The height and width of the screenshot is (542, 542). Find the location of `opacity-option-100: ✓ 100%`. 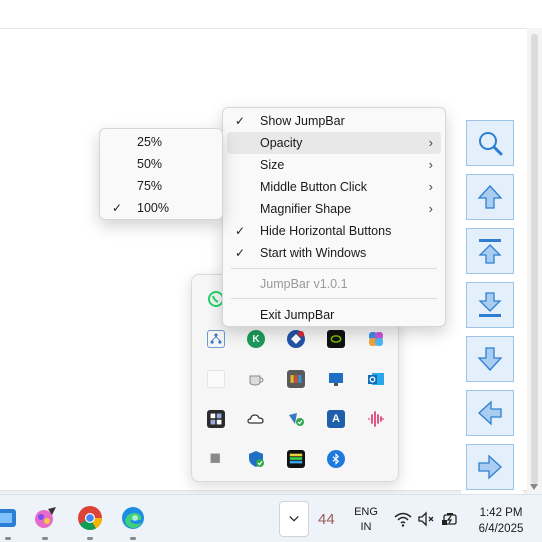

opacity-option-100: ✓ 100% is located at coordinates (161, 208).